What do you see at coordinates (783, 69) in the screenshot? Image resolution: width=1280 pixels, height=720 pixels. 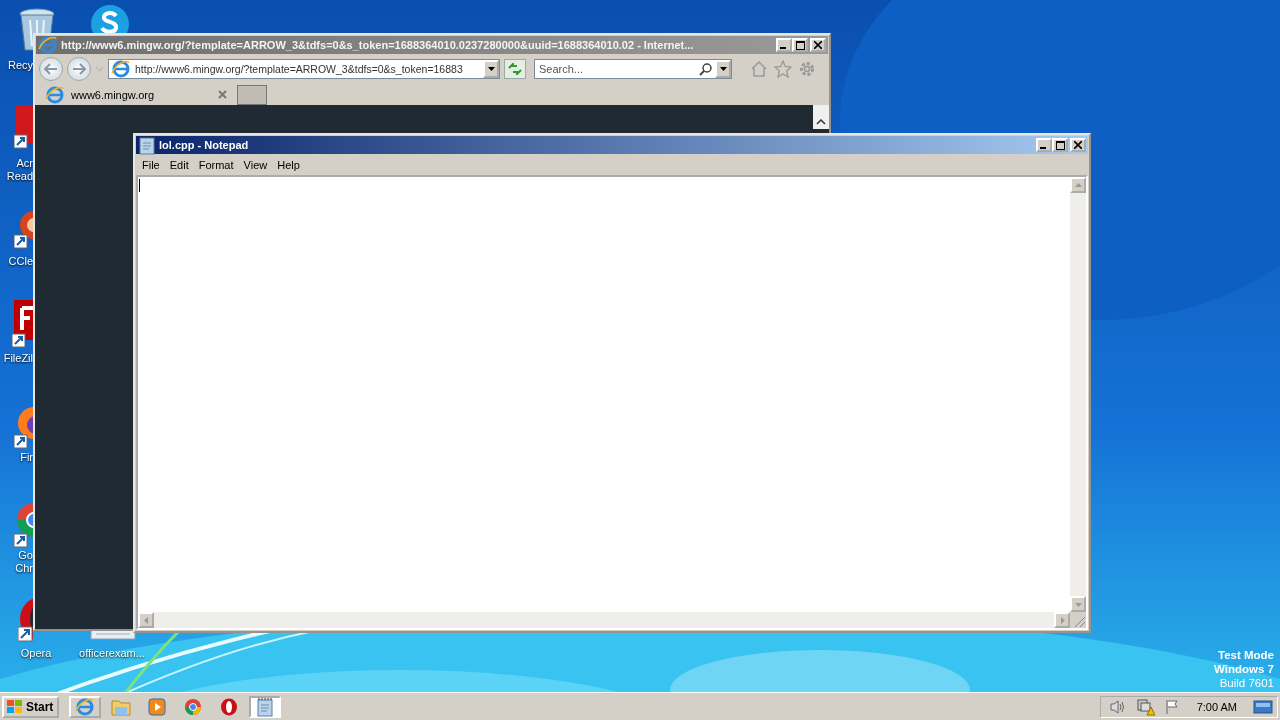 I see `star-icon` at bounding box center [783, 69].